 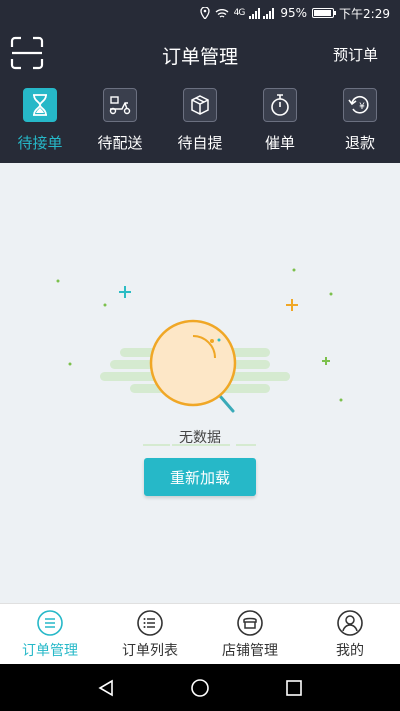 I want to click on network-type: 4G, so click(x=239, y=13).